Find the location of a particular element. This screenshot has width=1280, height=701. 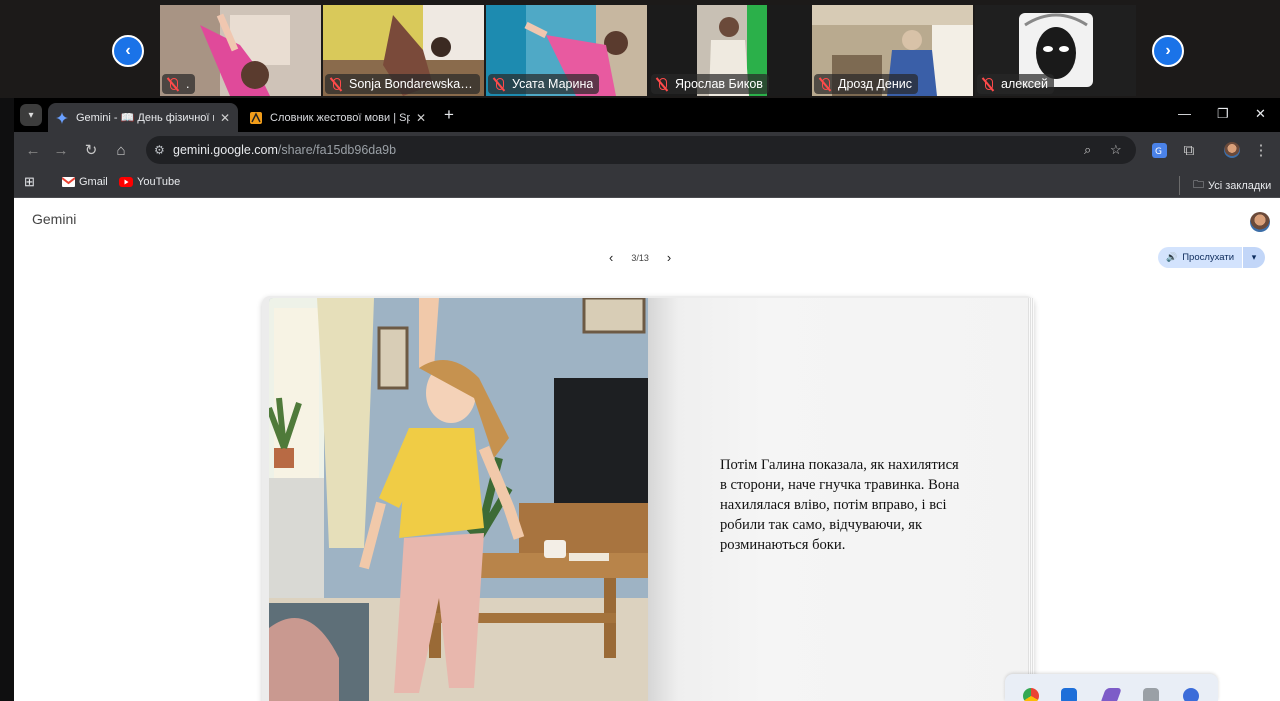

url-path: /share/fa15db96da9b is located at coordinates (337, 150).